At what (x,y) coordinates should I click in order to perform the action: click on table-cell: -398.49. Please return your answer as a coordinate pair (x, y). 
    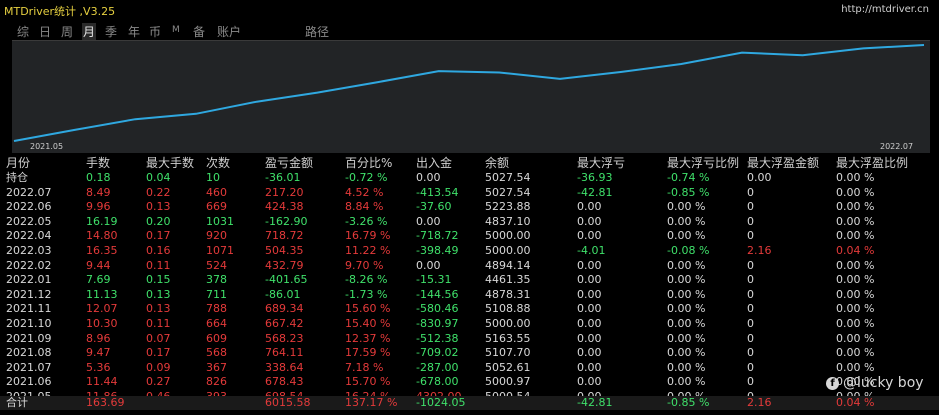
    Looking at the image, I should click on (437, 250).